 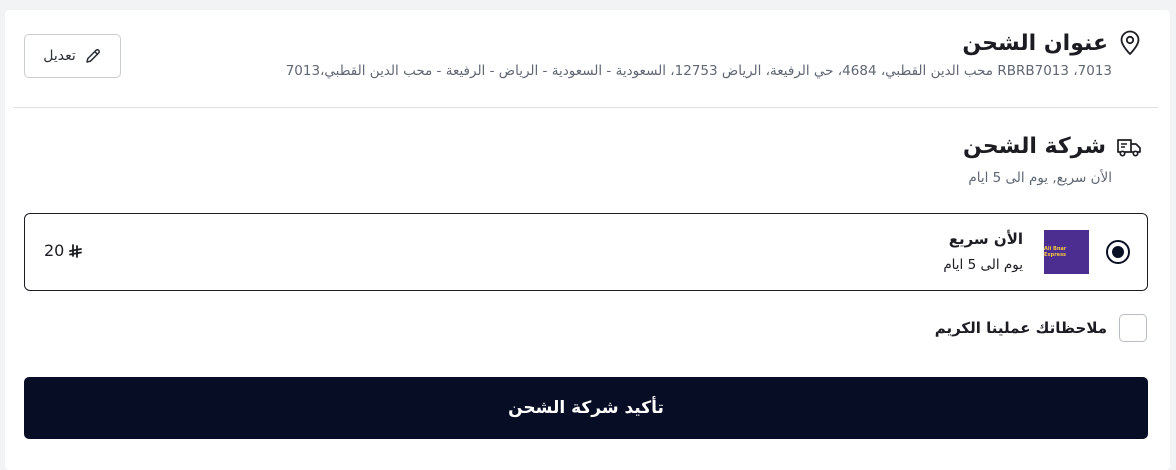 I want to click on edit-address-button: تعديل, so click(x=72, y=56).